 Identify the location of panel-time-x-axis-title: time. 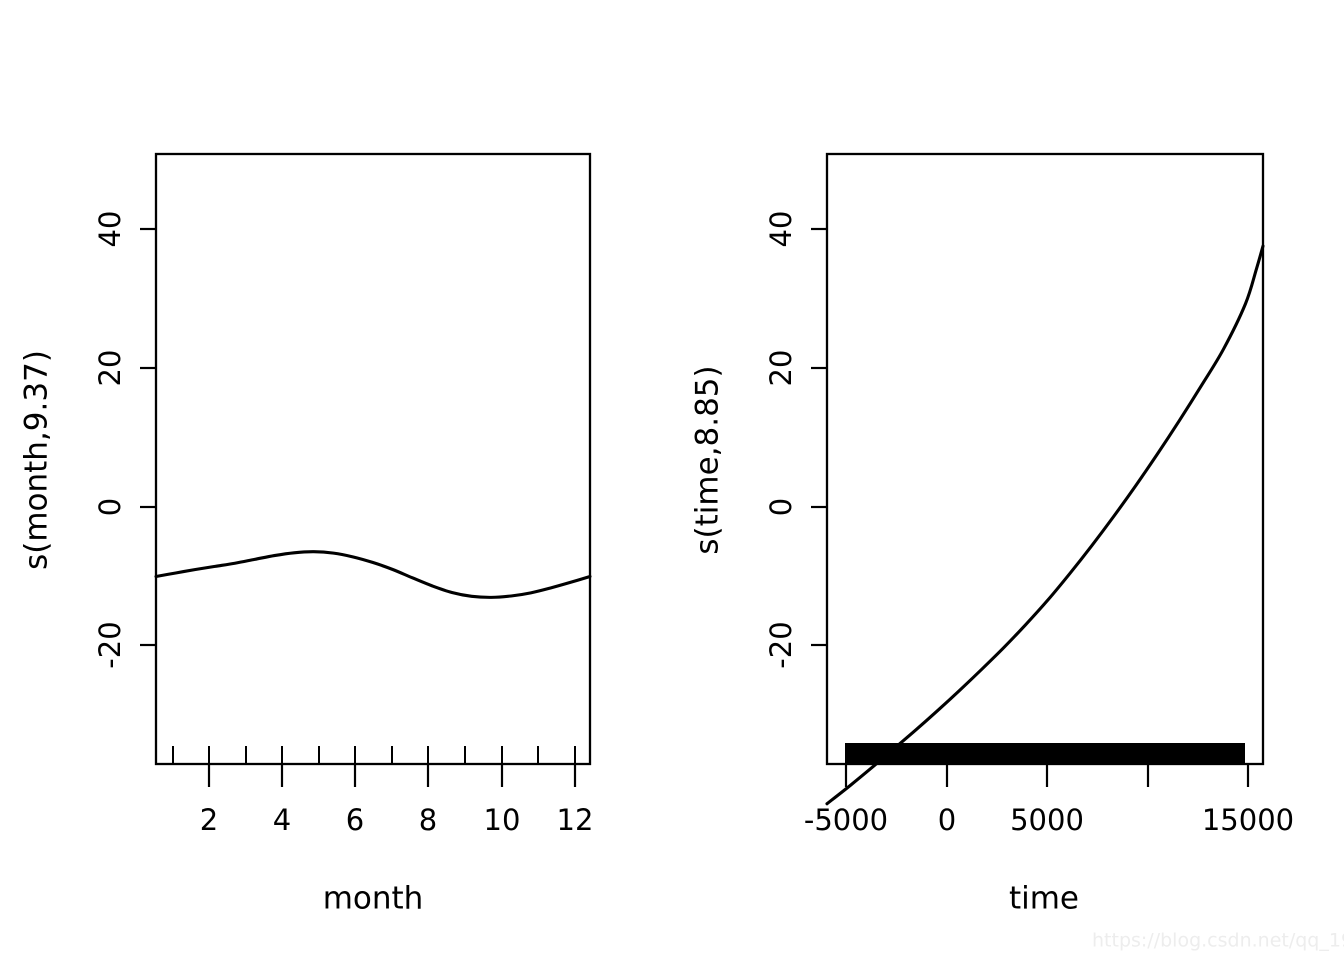
(1044, 899).